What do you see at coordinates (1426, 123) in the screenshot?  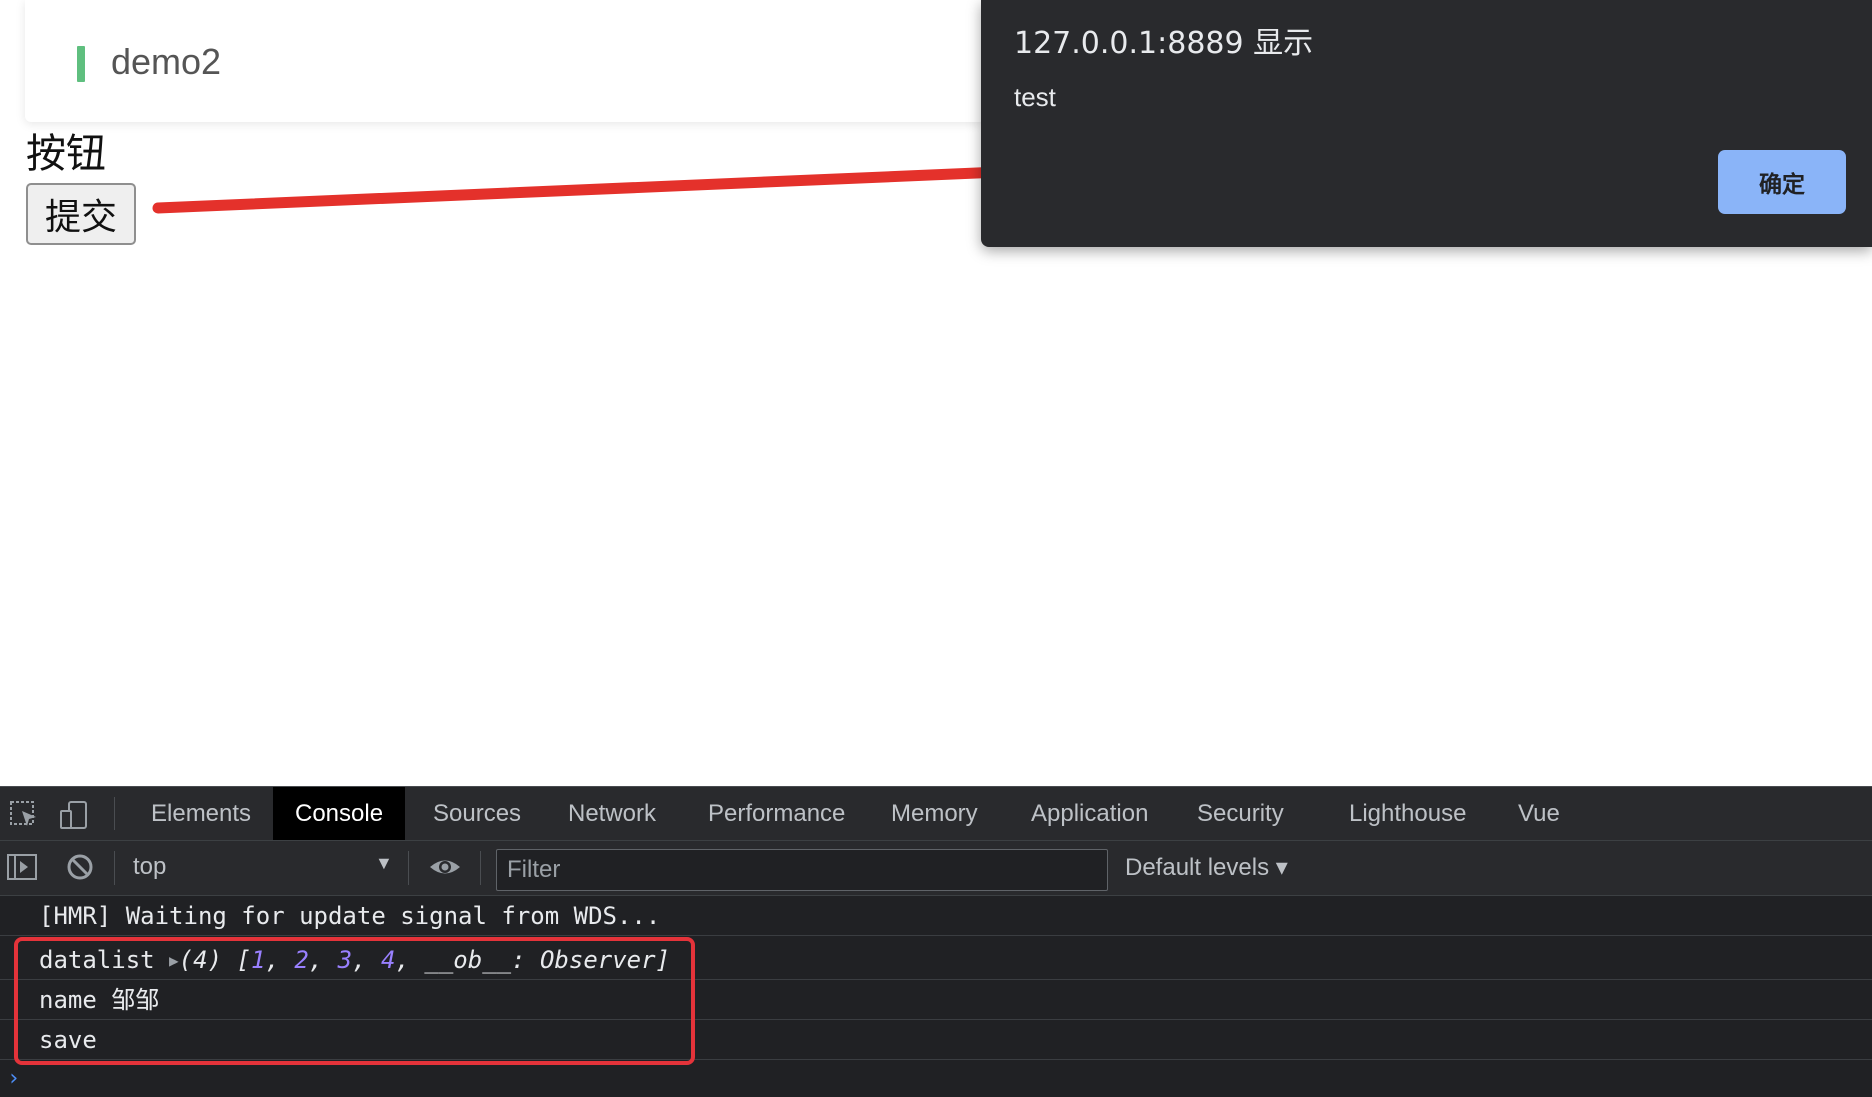 I see `alert-dialog: 127.0.0.1:8889 显示 test 确定` at bounding box center [1426, 123].